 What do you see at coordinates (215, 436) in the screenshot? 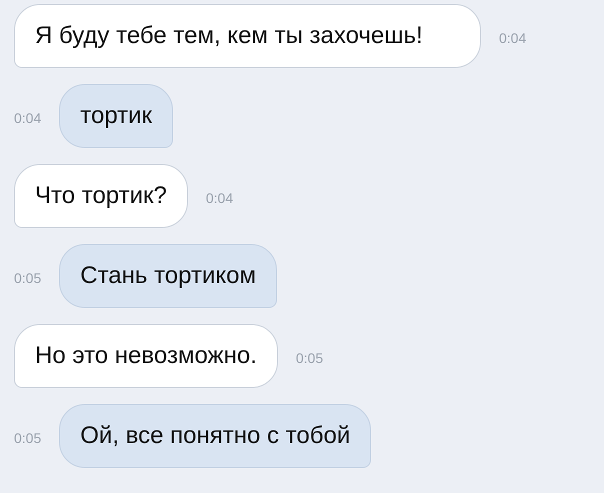
I see `sent-message: Ой, все понятно с тобой` at bounding box center [215, 436].